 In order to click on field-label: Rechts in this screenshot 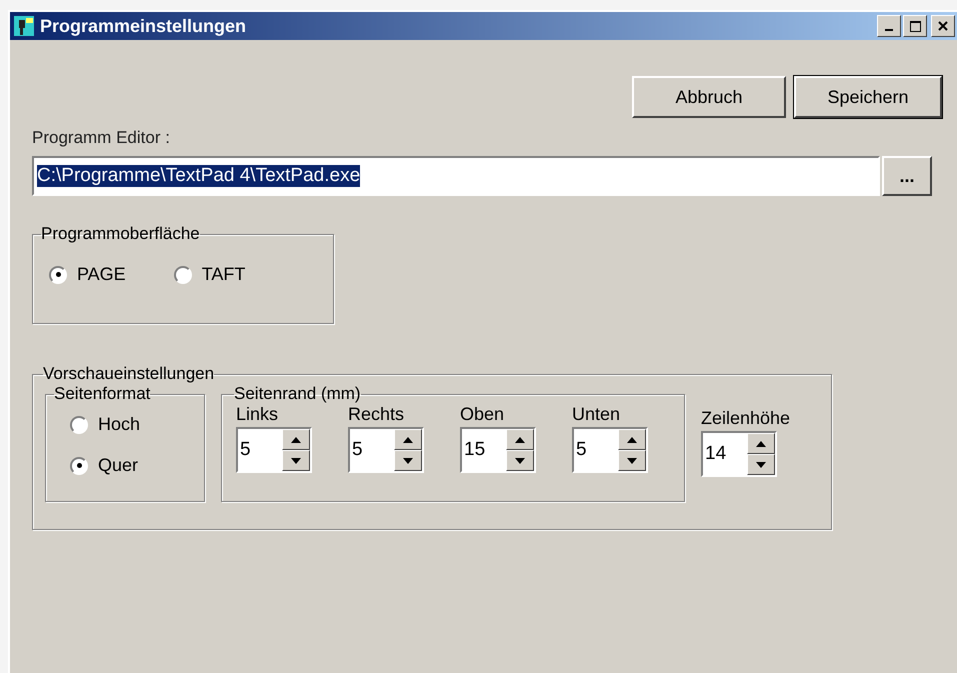, I will do `click(377, 414)`.